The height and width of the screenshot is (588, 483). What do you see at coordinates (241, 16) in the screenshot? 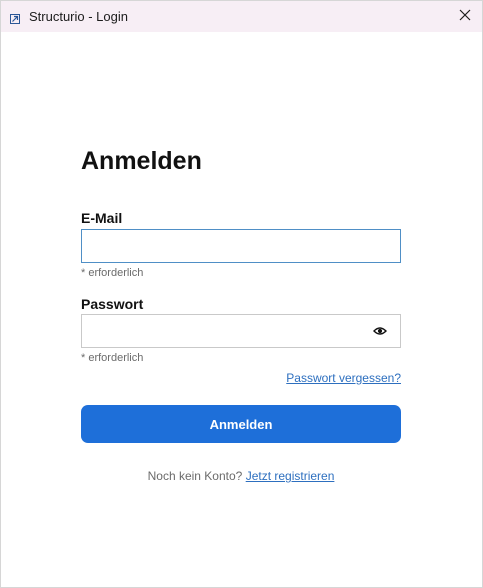
I see `title-bar: Structurio - Login` at bounding box center [241, 16].